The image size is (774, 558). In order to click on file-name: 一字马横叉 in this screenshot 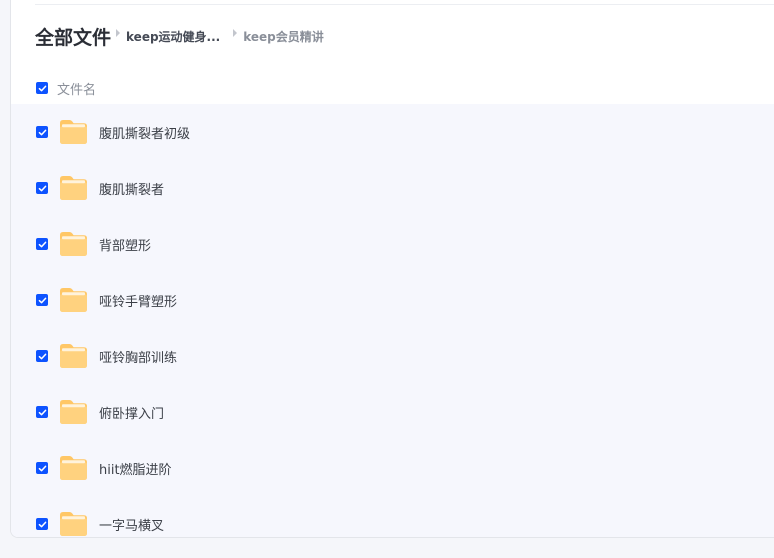, I will do `click(131, 524)`.